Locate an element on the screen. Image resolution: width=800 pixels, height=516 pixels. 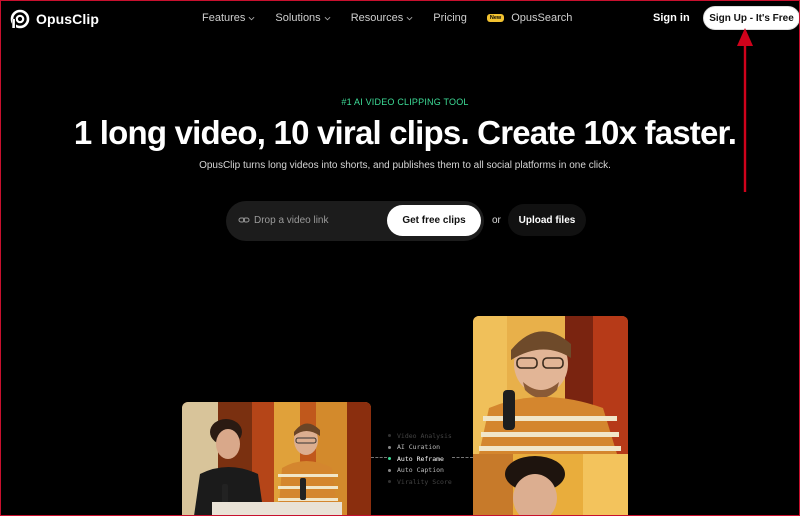
clip-preview-second is located at coordinates (550, 485).